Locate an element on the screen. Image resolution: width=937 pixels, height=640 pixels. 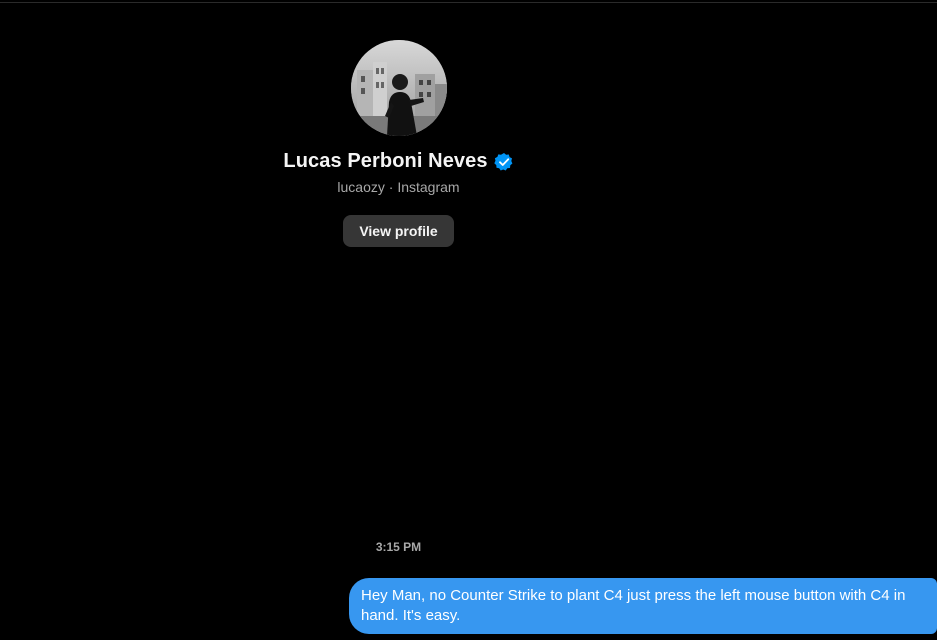
avatar is located at coordinates (398, 88).